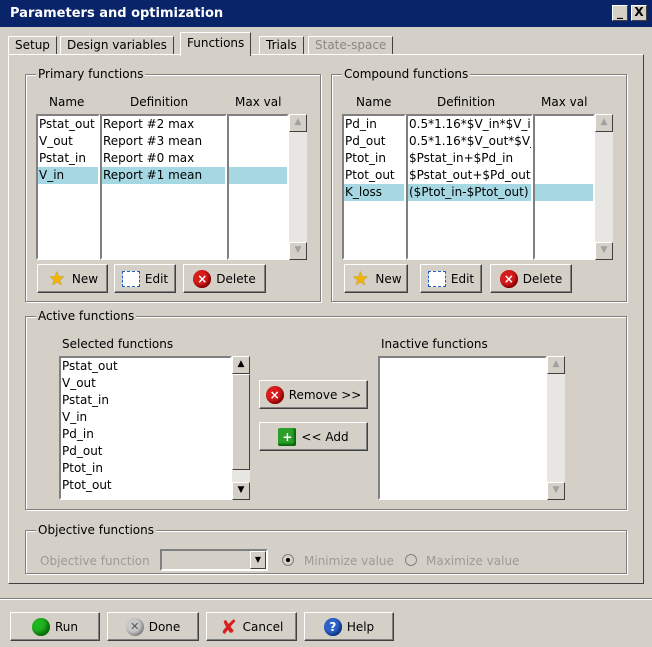 The height and width of the screenshot is (647, 652). What do you see at coordinates (251, 626) in the screenshot?
I see `cancel-button: ✘ Cancel` at bounding box center [251, 626].